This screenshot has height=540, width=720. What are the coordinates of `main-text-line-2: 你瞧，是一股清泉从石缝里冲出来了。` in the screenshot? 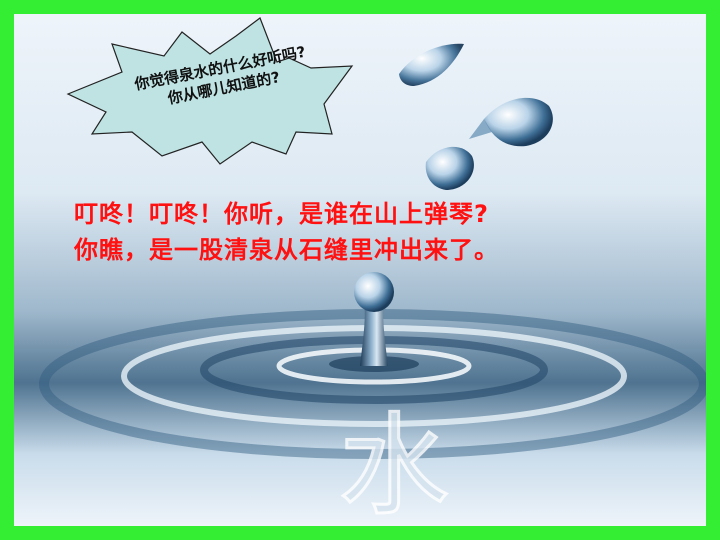 It's located at (286, 250).